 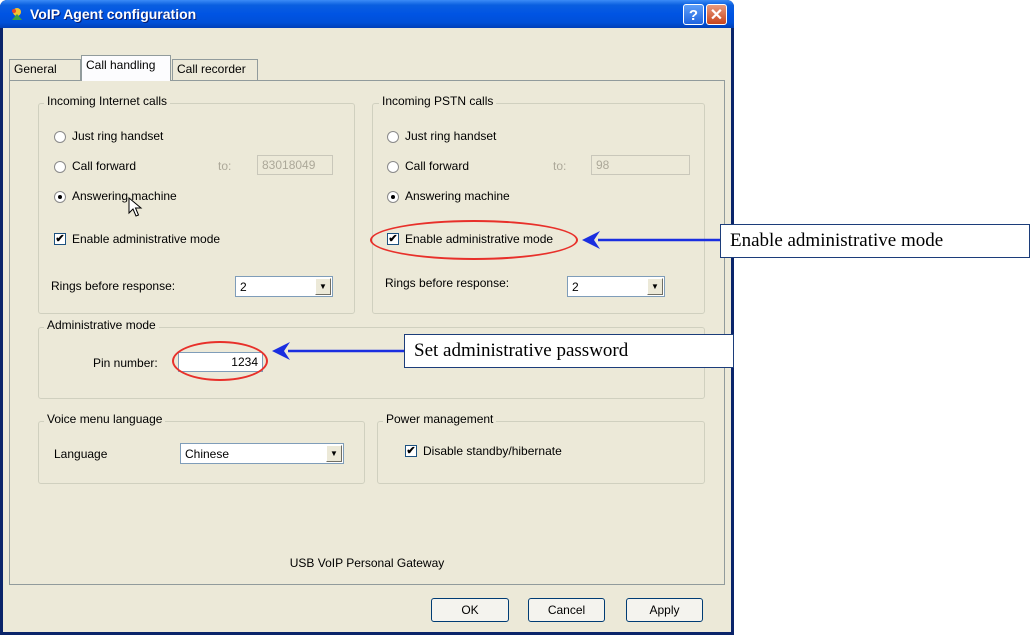 I want to click on arrow-to-pin, so click(x=338, y=351).